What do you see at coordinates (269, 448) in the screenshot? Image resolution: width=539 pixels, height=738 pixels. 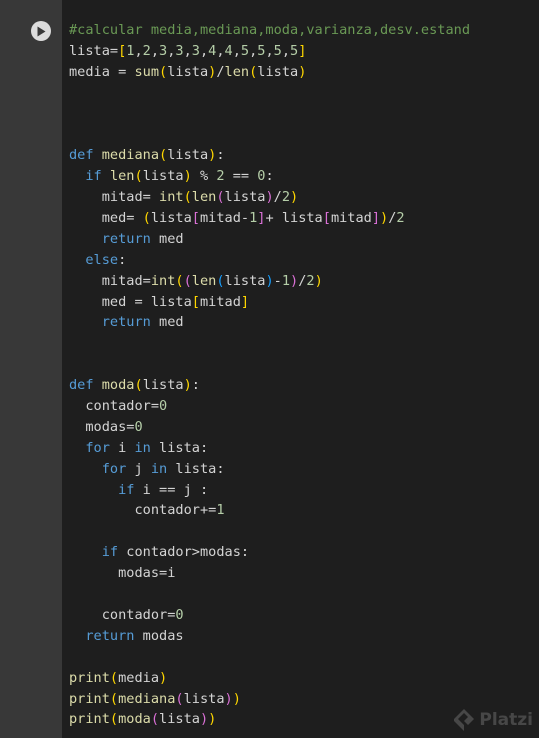 I see `code-line: for i in lista:` at bounding box center [269, 448].